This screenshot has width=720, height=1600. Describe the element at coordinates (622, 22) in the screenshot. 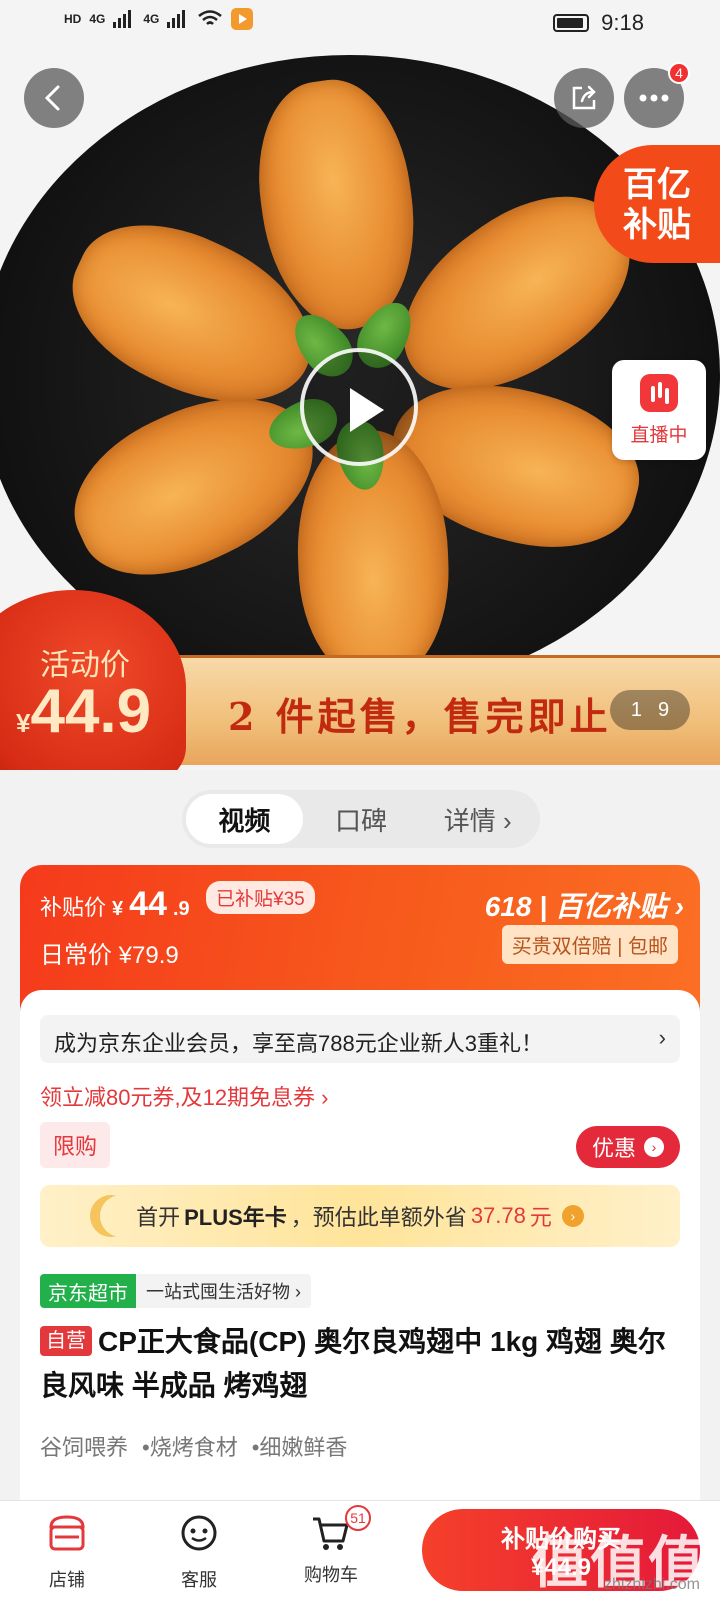

I see `clock: 9:18` at that location.